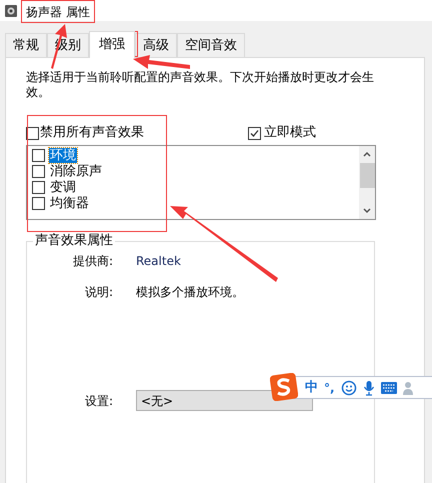 The height and width of the screenshot is (483, 432). I want to click on microphone-icon, so click(368, 388).